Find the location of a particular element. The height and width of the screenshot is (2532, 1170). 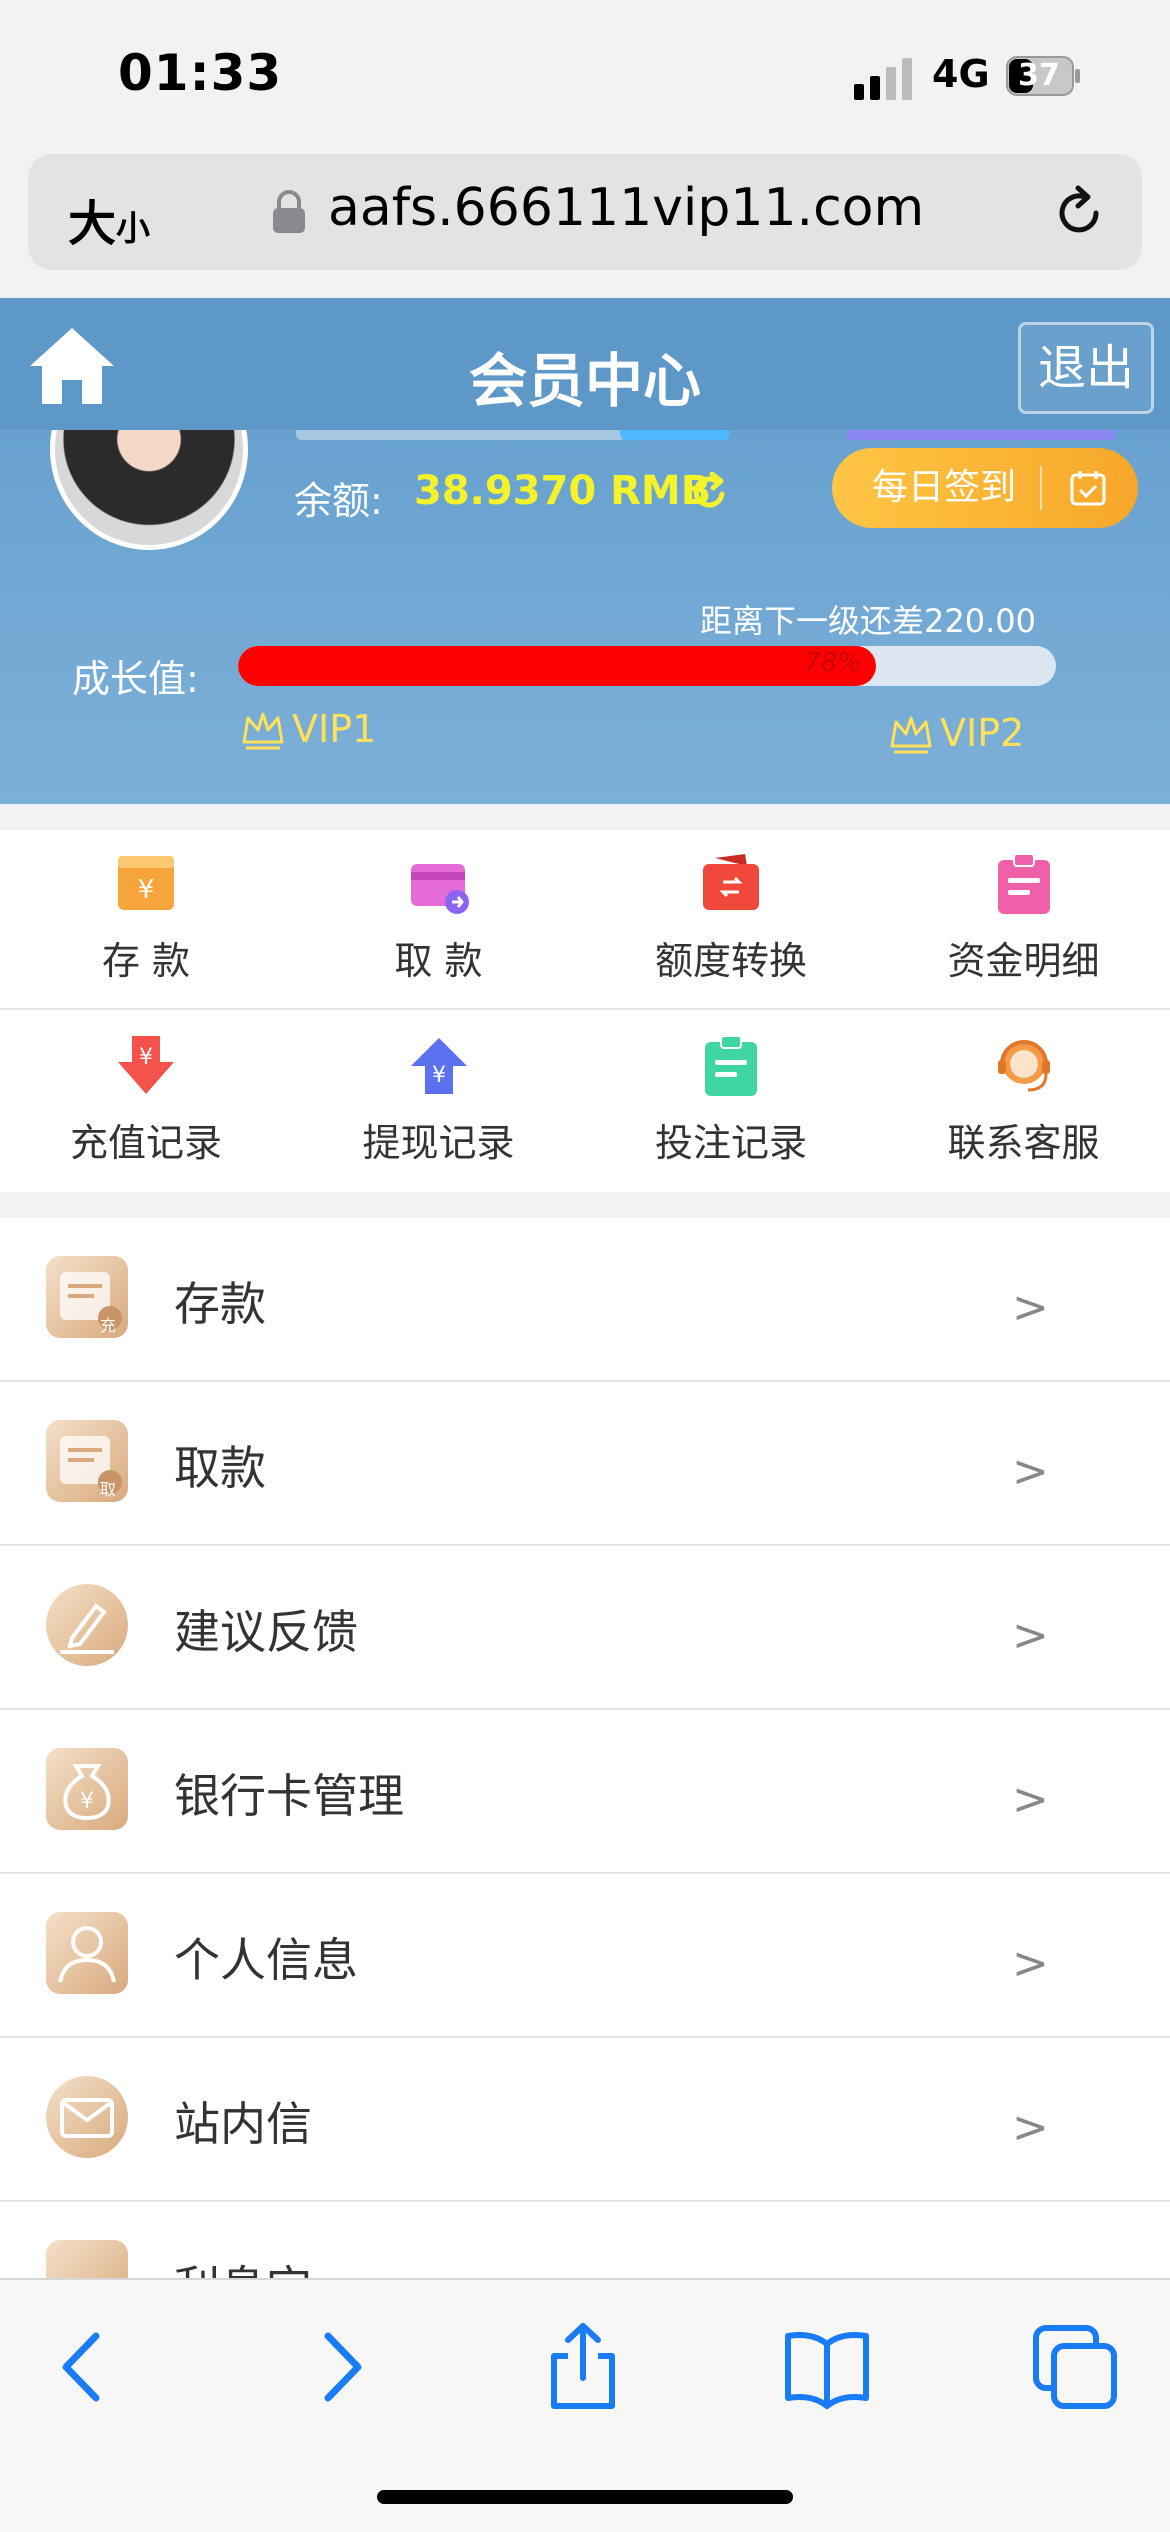

nav-bar: 会员中心 退出 is located at coordinates (585, 364).